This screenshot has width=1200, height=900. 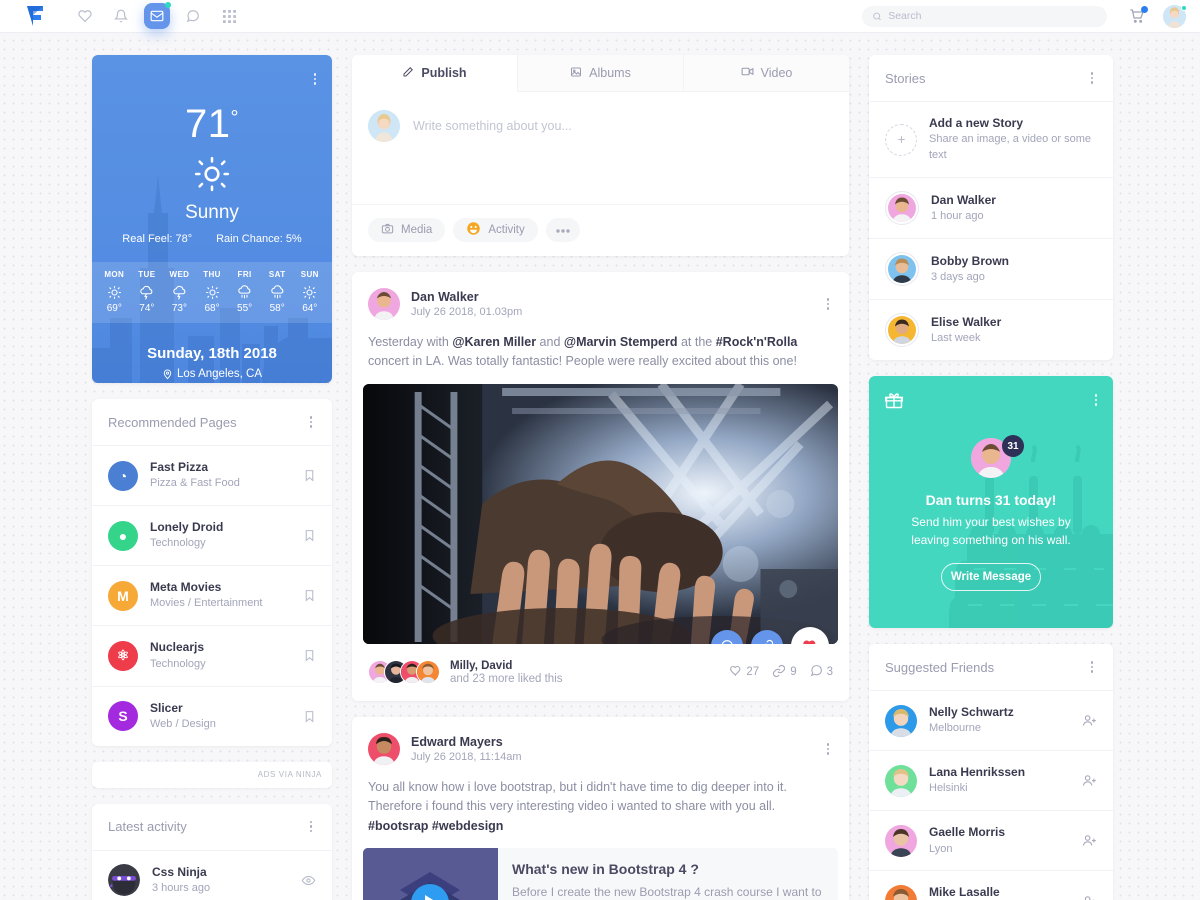 I want to click on chip-label: Activity, so click(x=506, y=230).